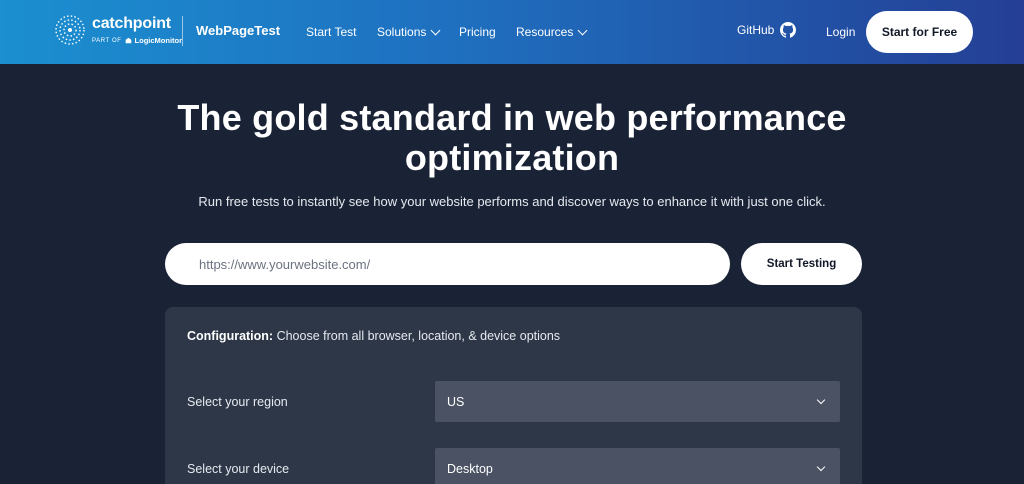  I want to click on brand-sub-prefix: PART OF, so click(107, 40).